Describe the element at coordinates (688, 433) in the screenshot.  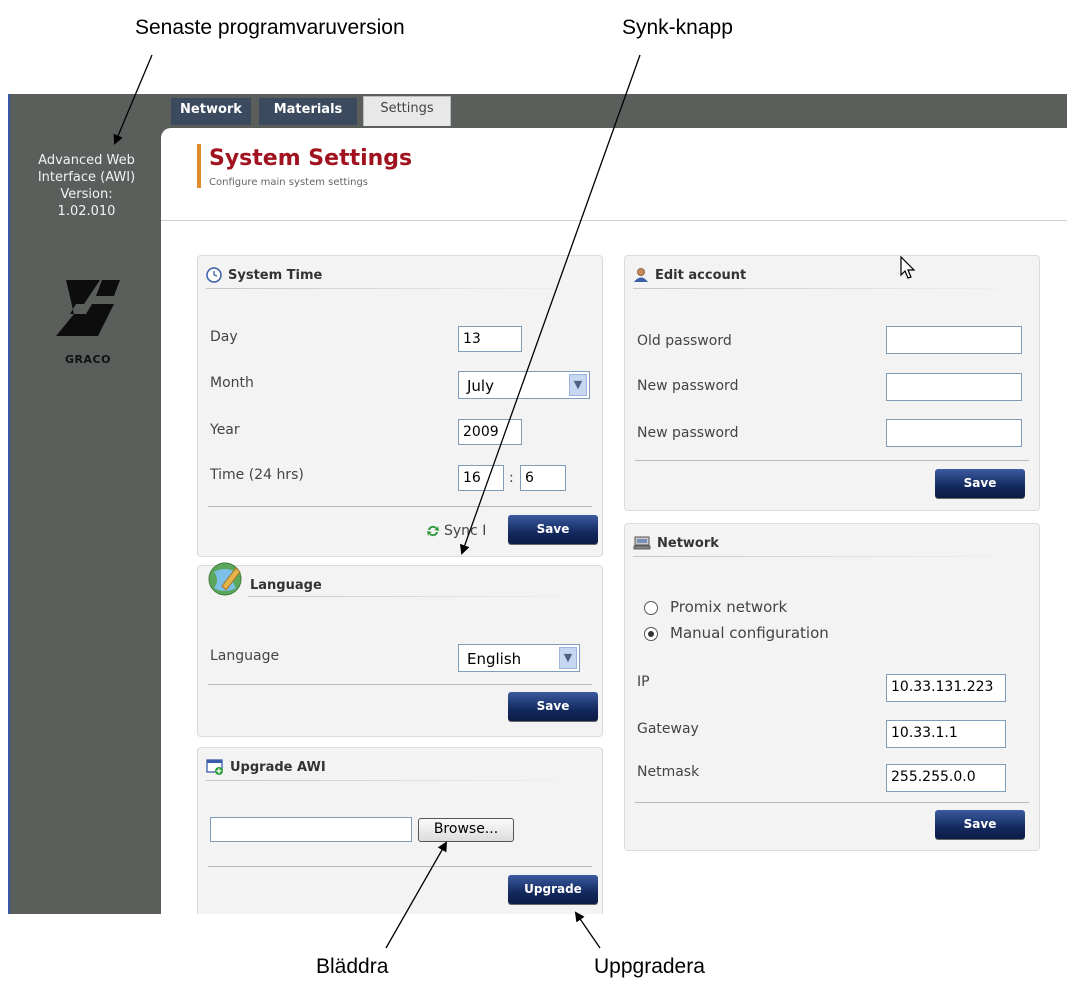
I see `confirm-password-label: New password` at that location.